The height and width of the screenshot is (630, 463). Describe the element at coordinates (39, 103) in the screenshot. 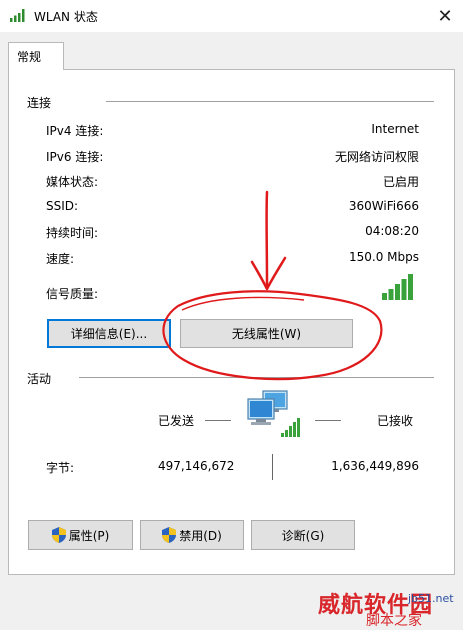

I see `connection-group-title: 连接` at that location.